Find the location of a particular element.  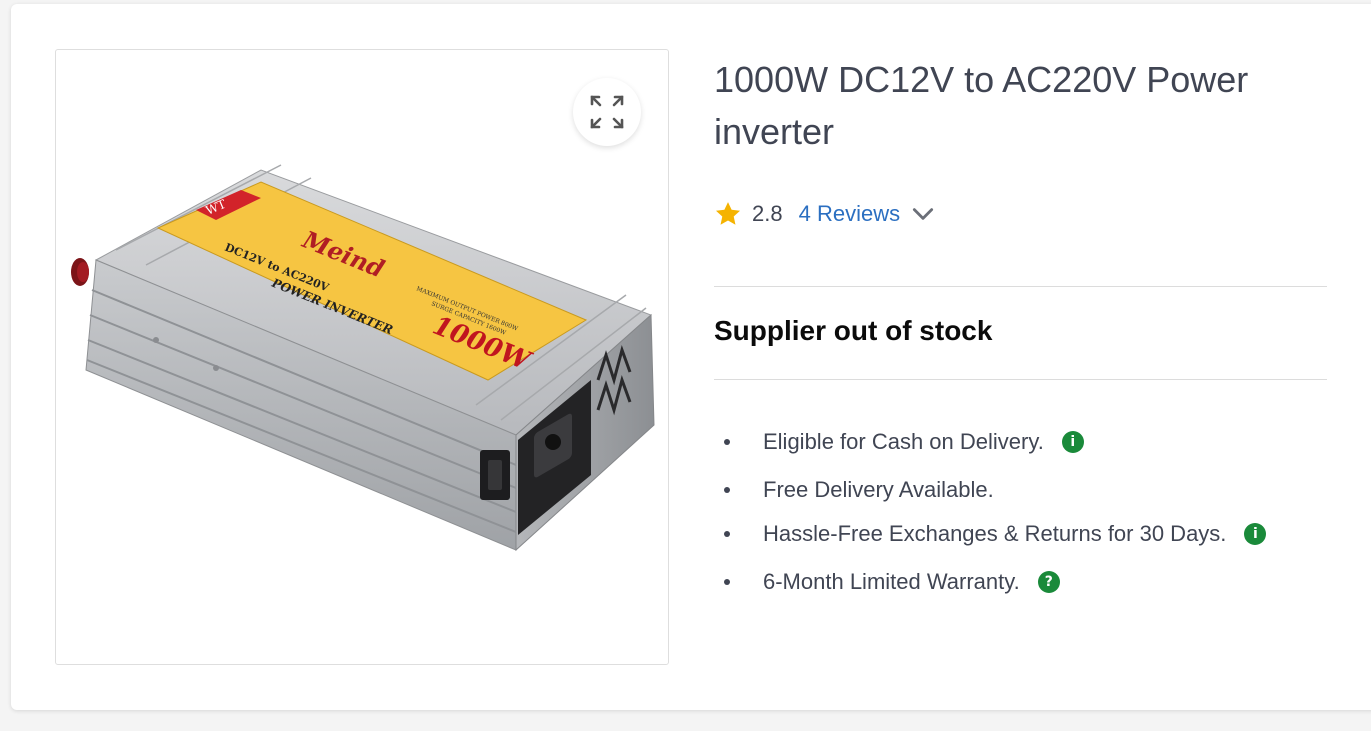

expand-icon is located at coordinates (607, 112).